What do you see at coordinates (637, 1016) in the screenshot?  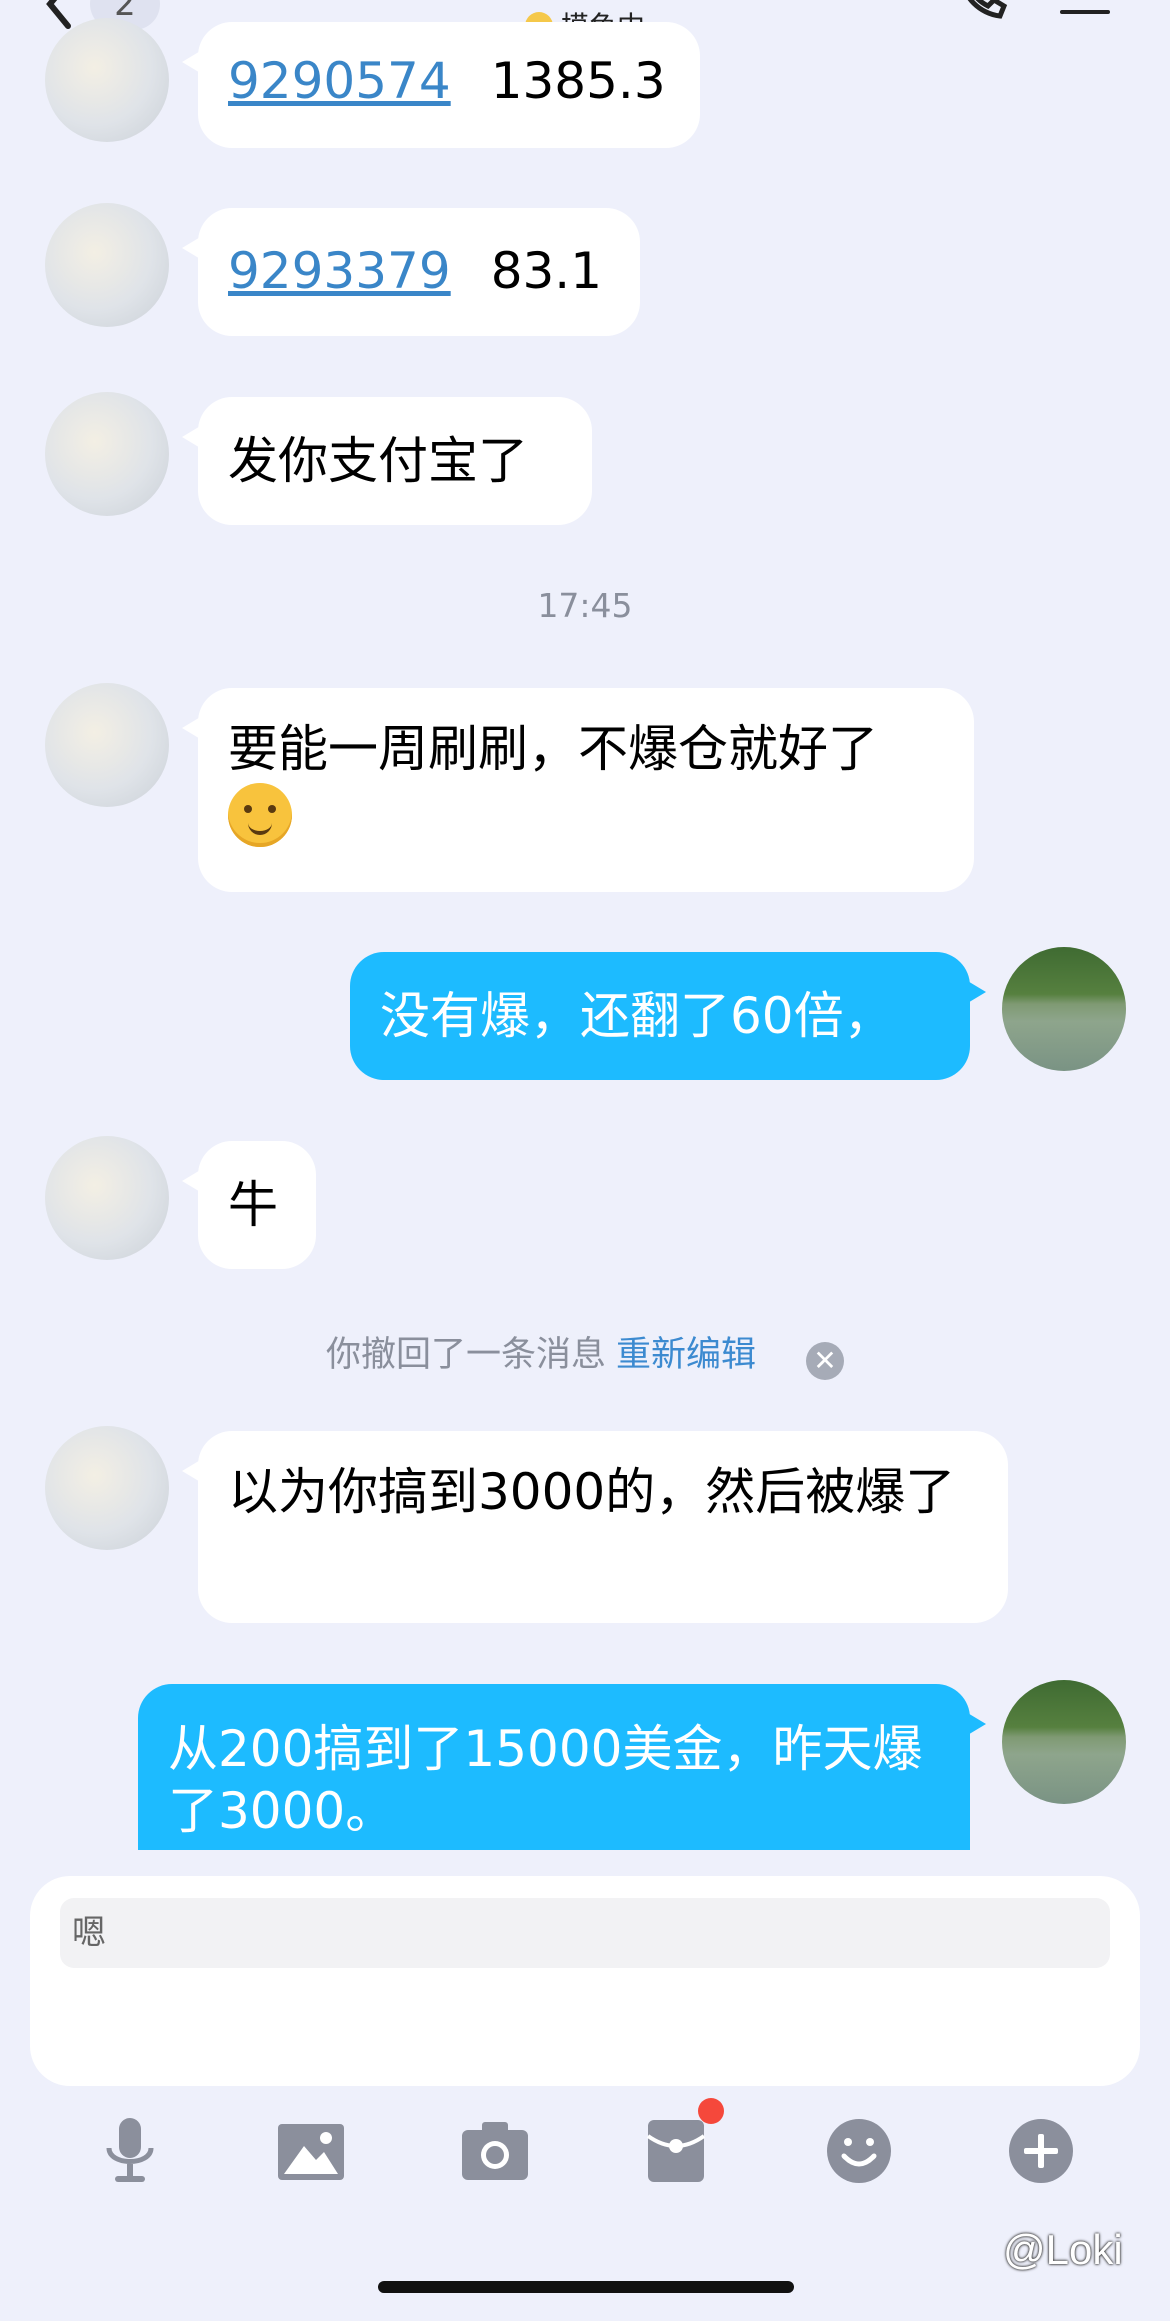 I see `message-text: 没有爆，还翻了60倍，` at bounding box center [637, 1016].